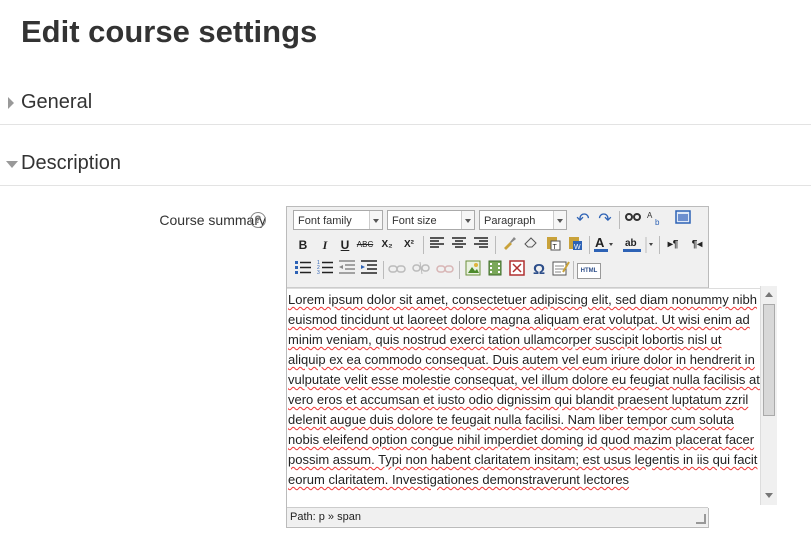 This screenshot has width=811, height=536. Describe the element at coordinates (673, 245) in the screenshot. I see `ltr-direction-icon: ▸¶` at that location.